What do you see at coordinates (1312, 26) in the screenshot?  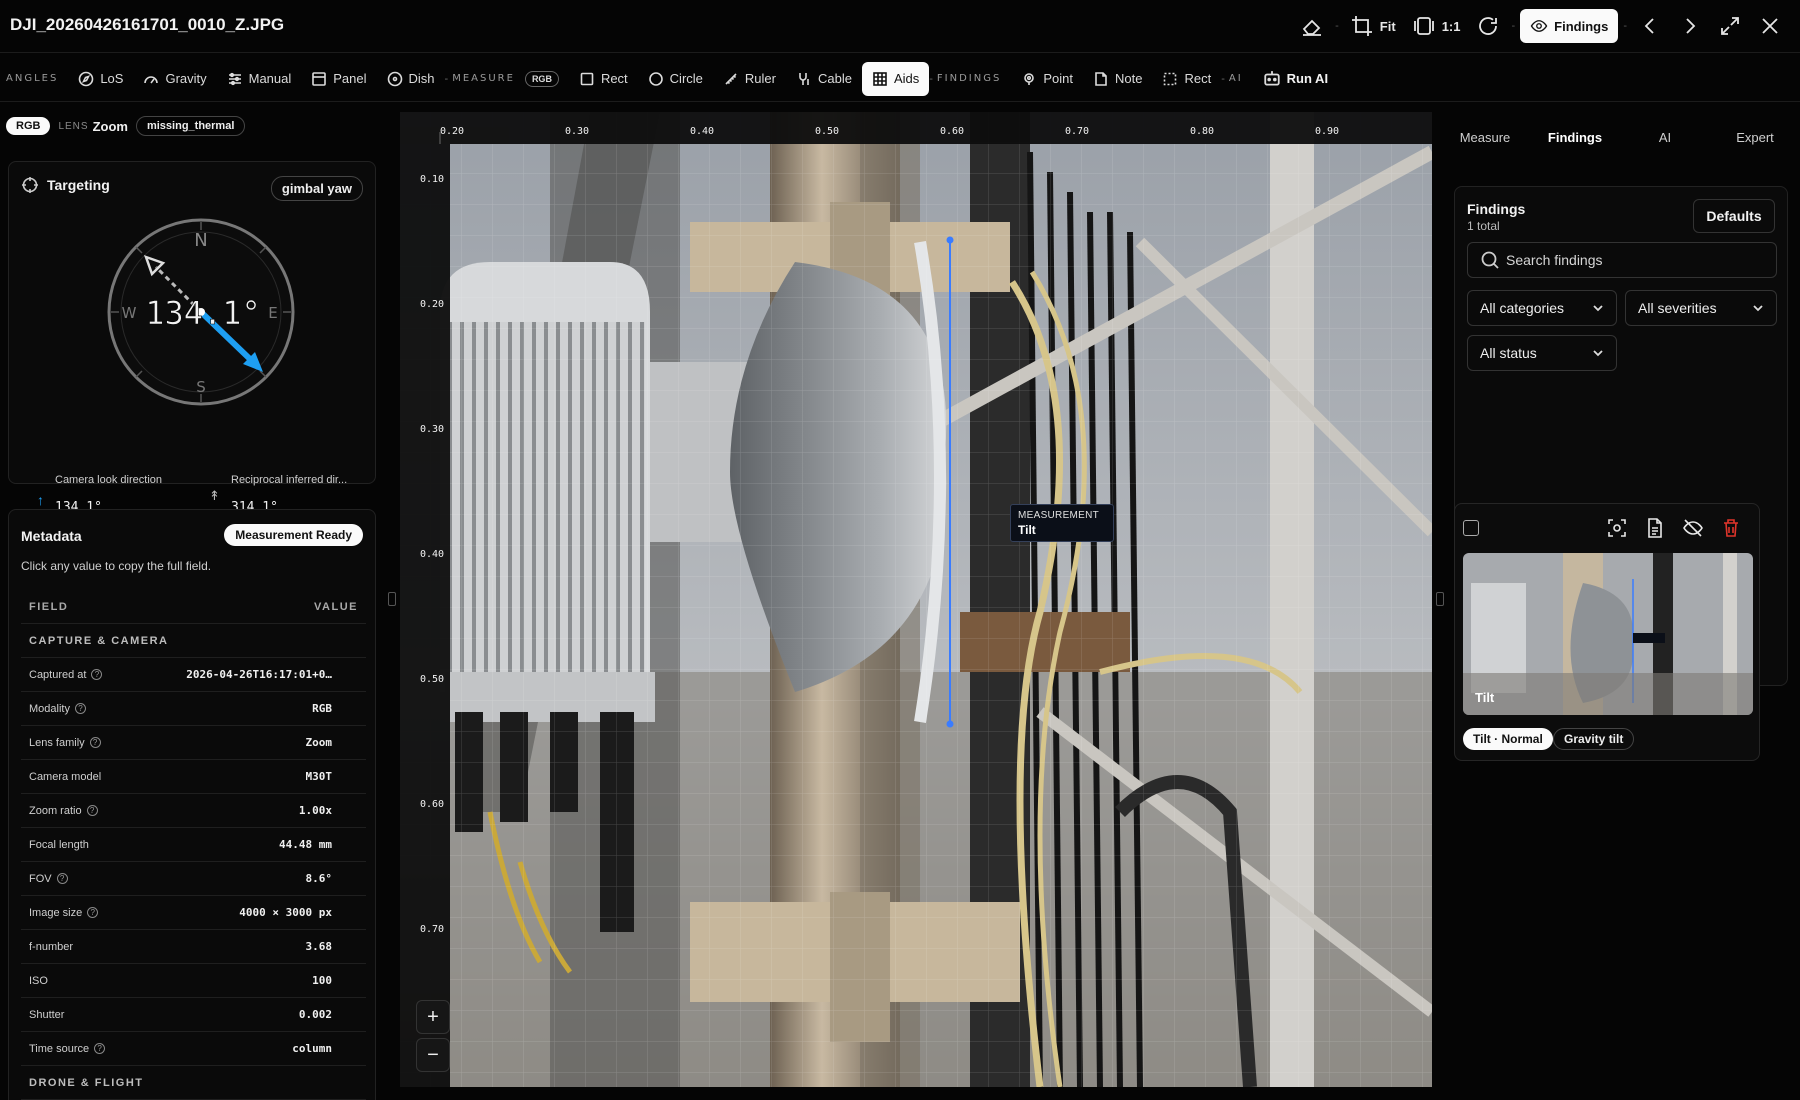 I see `eraser-button` at bounding box center [1312, 26].